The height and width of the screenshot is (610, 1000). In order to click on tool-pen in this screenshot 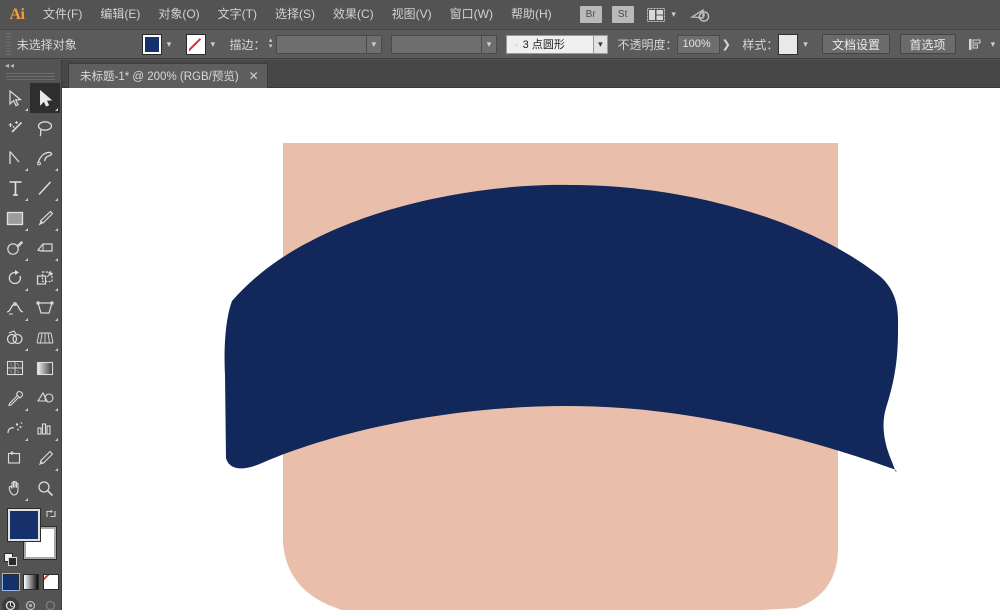, I will do `click(15, 158)`.